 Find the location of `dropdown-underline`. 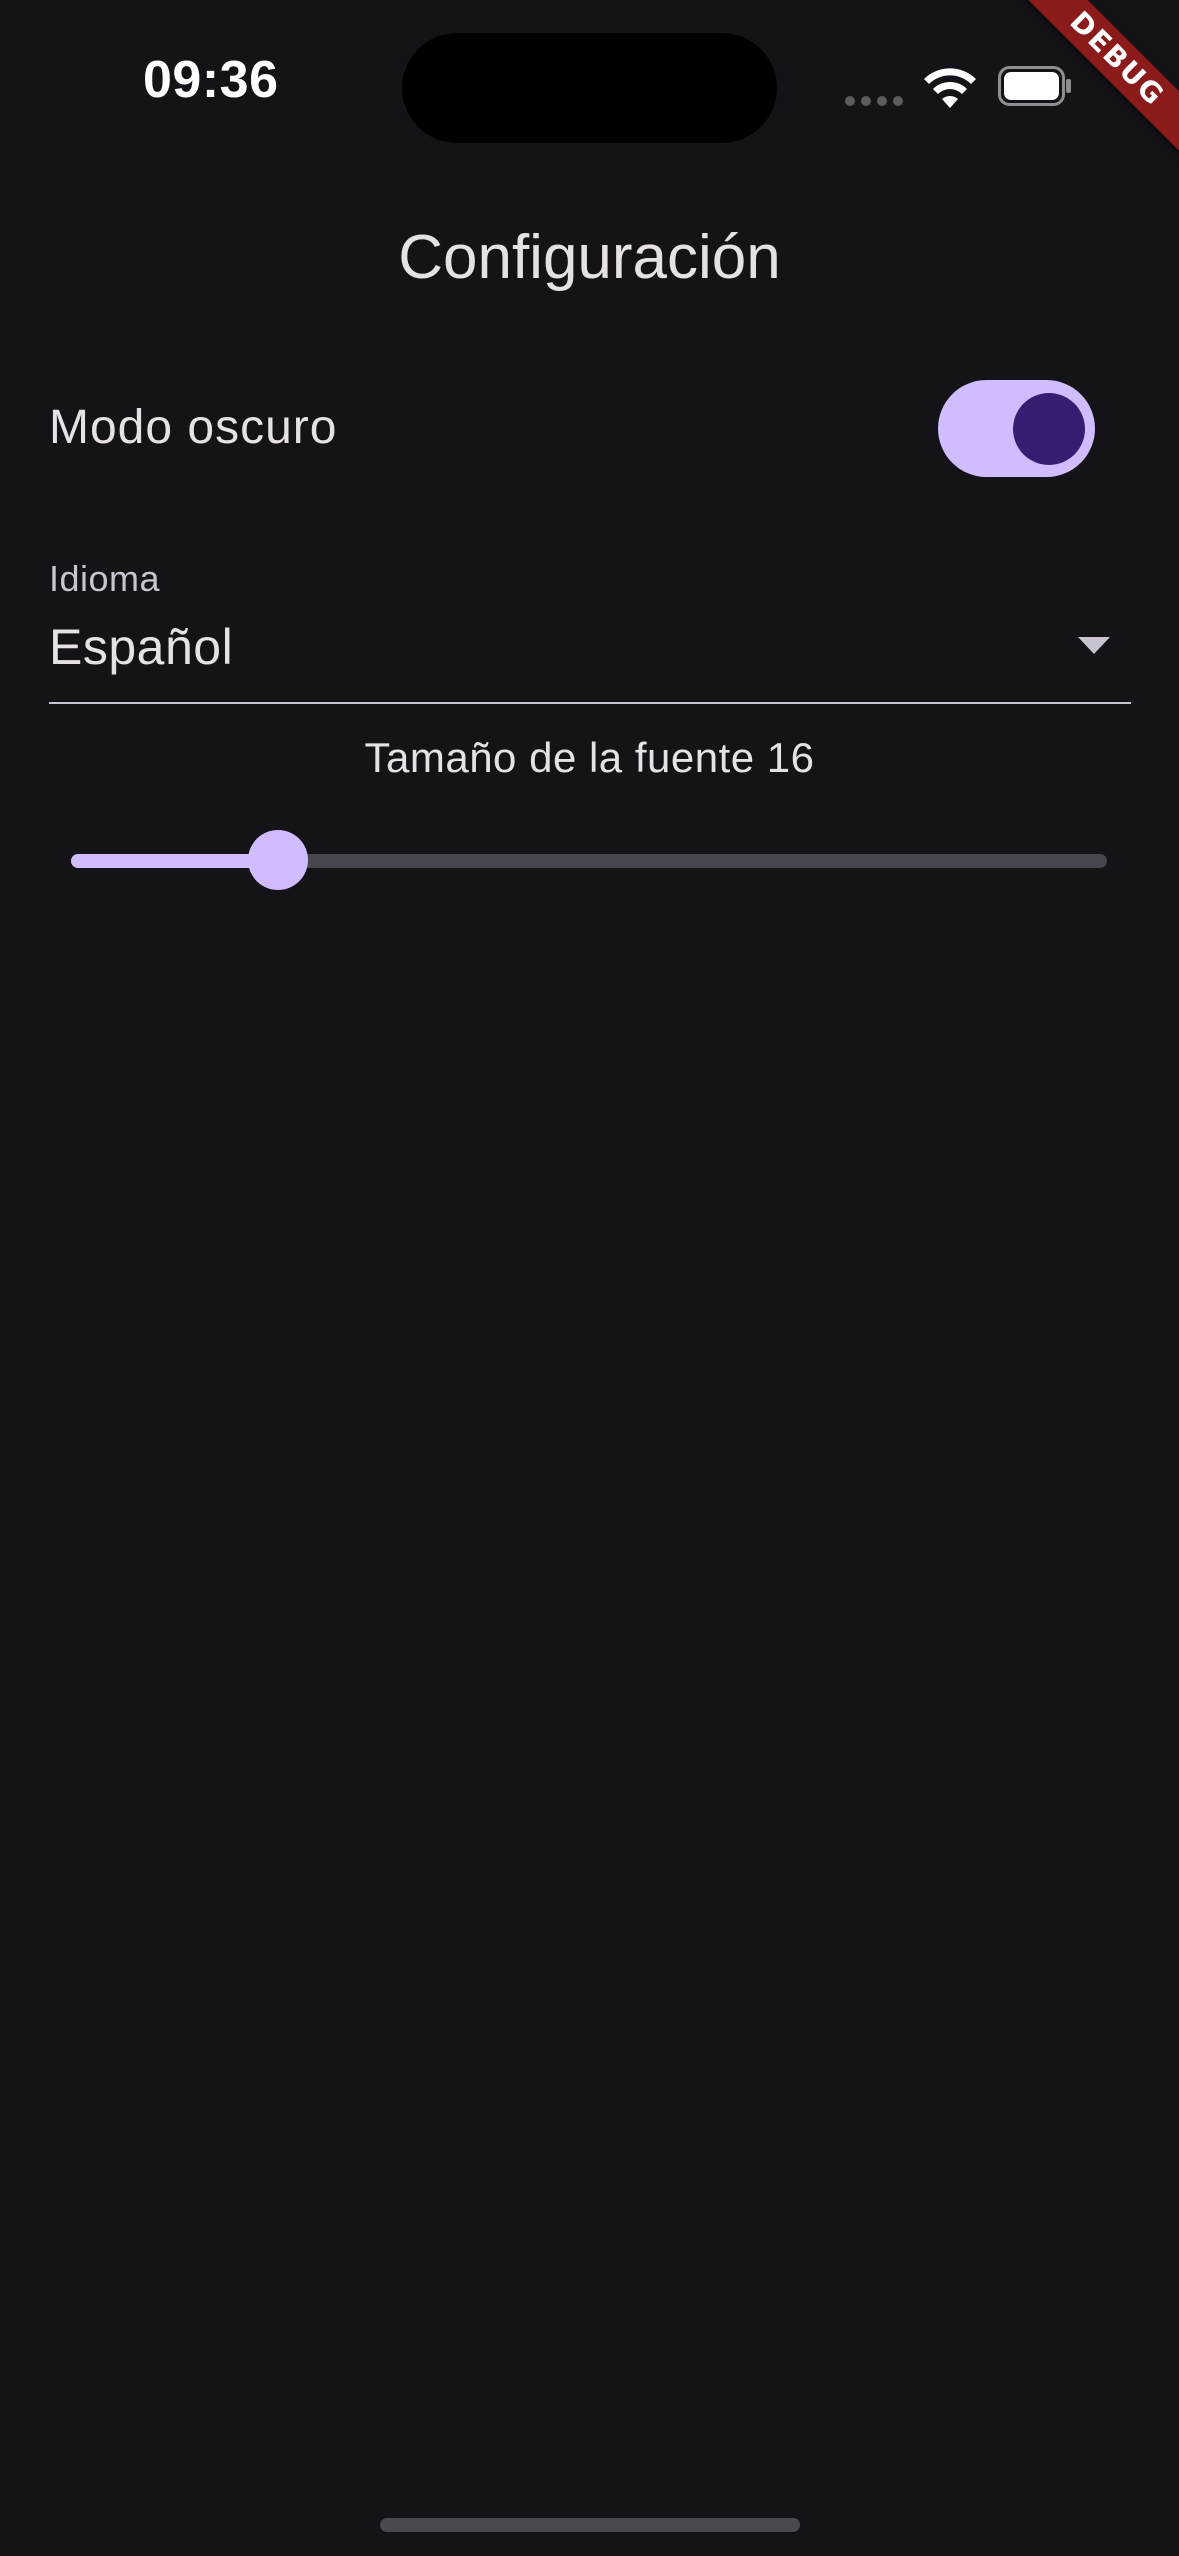

dropdown-underline is located at coordinates (590, 703).